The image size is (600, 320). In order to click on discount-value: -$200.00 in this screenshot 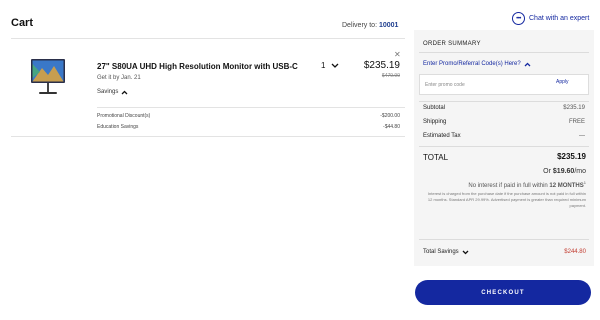, I will do `click(390, 116)`.